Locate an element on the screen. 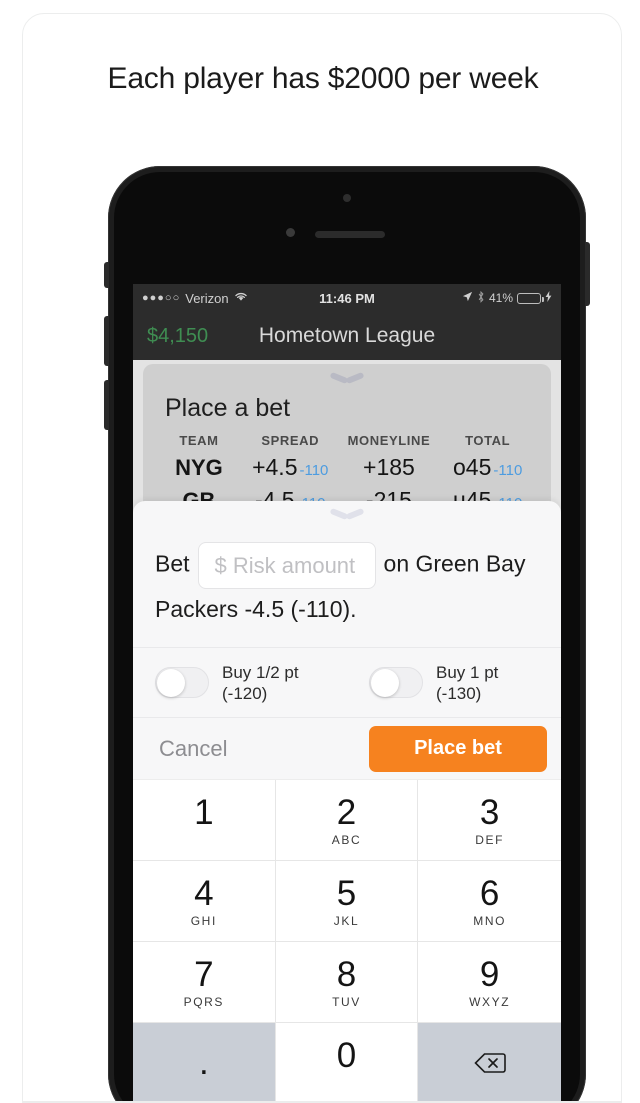  buy-one-point-toggle is located at coordinates (396, 682).